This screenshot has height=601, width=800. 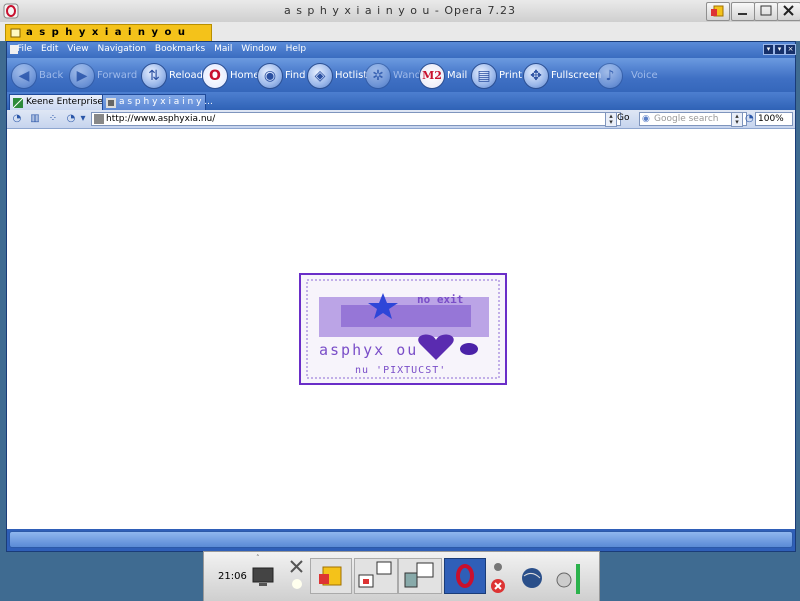 I want to click on minimize-icon, so click(x=742, y=14).